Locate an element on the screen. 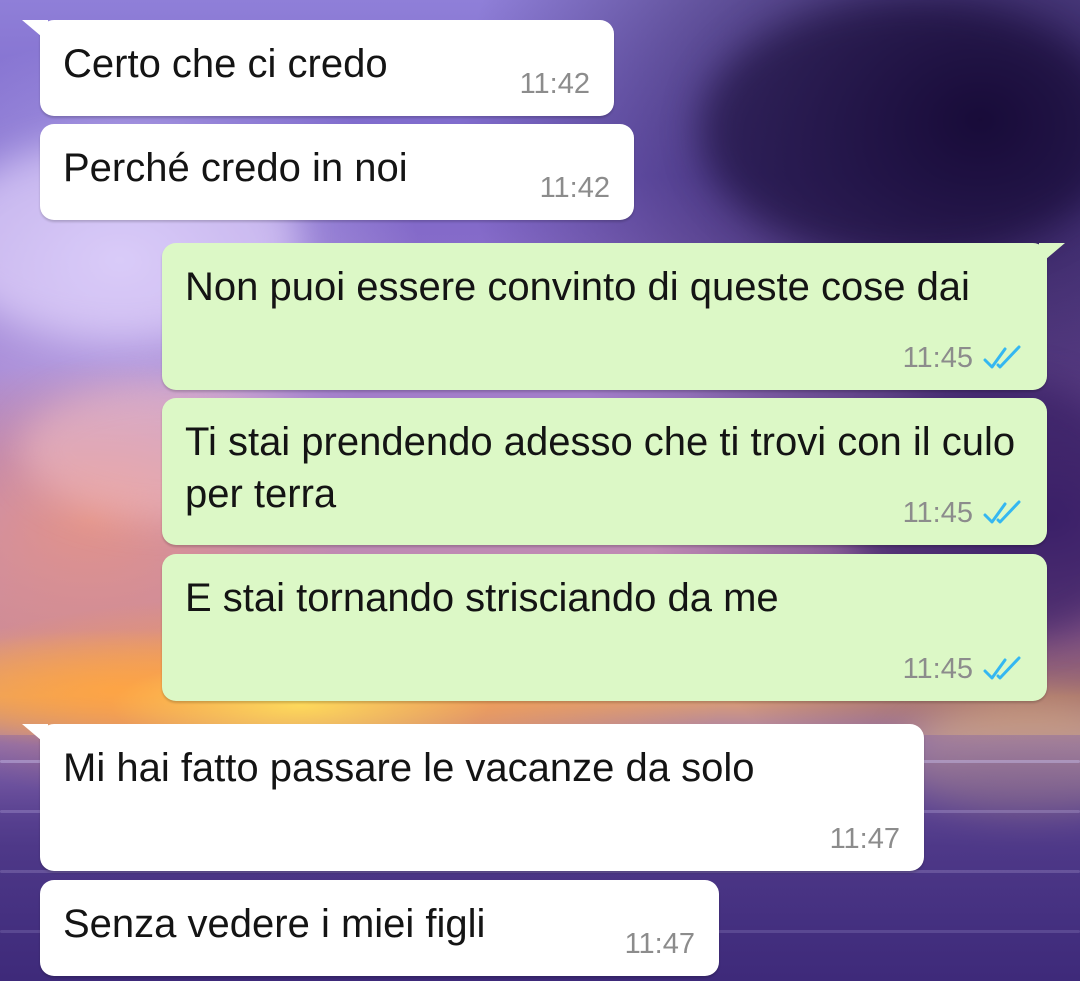 Image resolution: width=1080 pixels, height=981 pixels. message-bubble-incoming: Senza vedere i miei figli 11:47 is located at coordinates (379, 928).